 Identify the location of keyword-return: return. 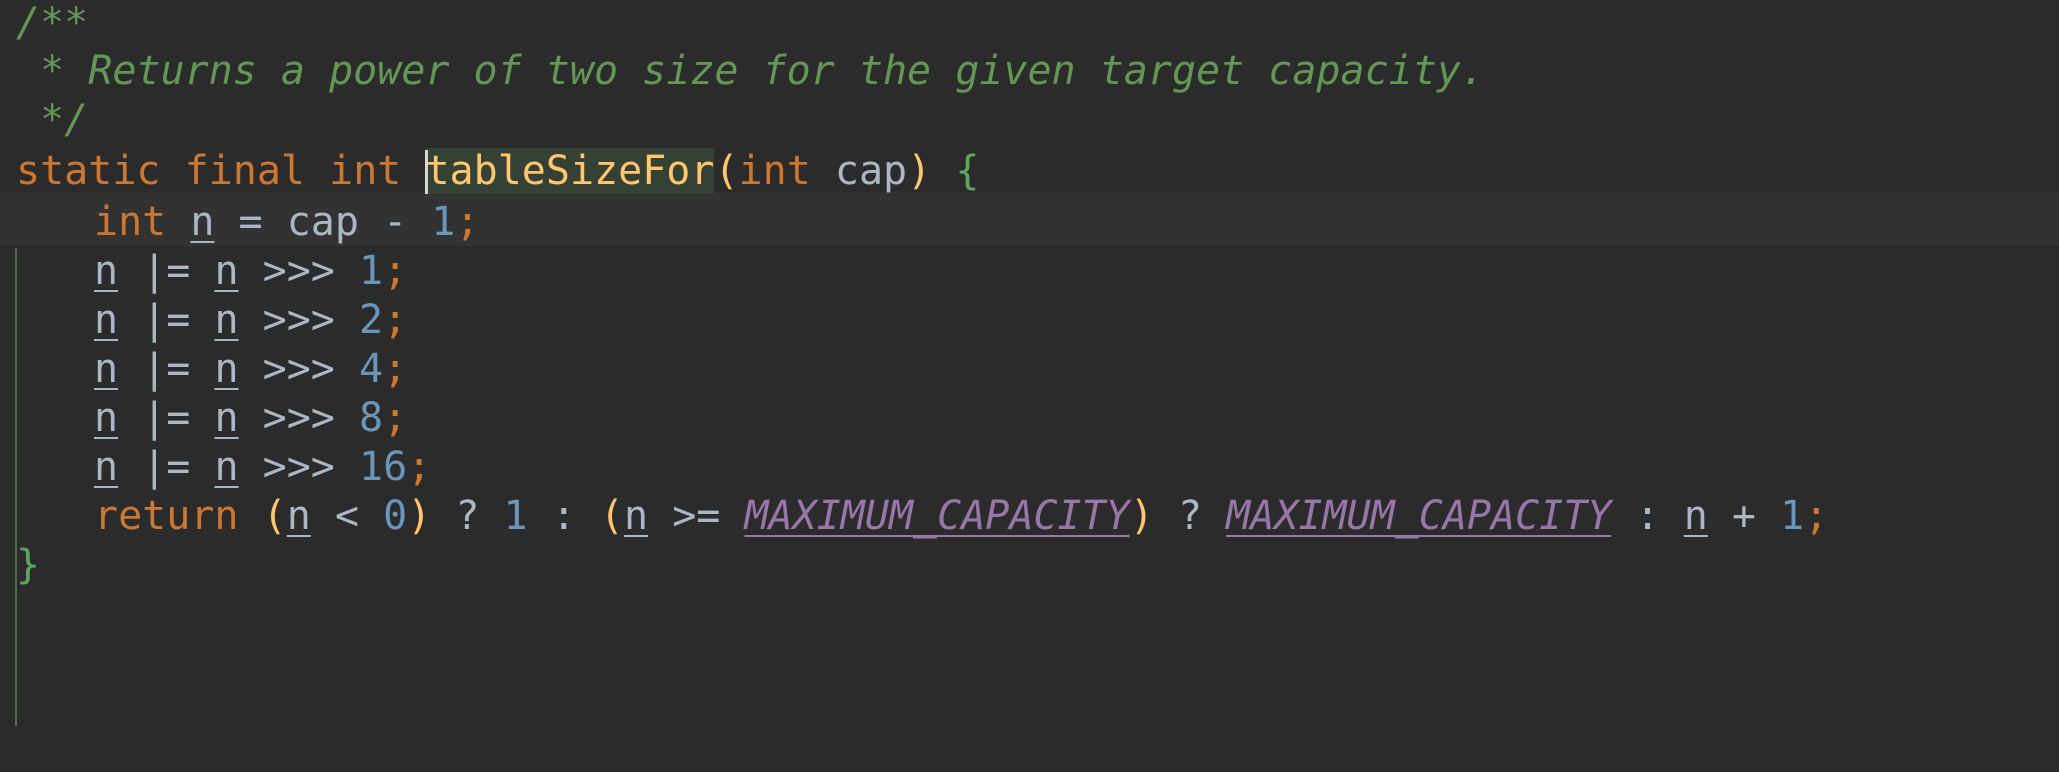
(166, 516).